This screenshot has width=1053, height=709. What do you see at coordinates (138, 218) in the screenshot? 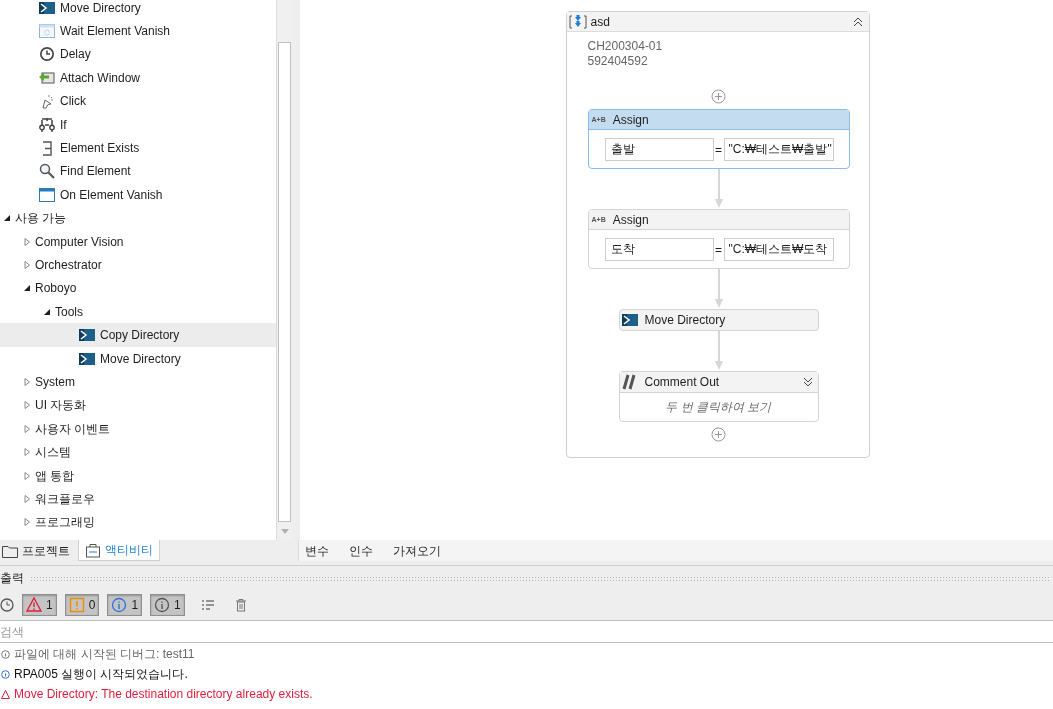
I see `tree-item: 사용 가능` at bounding box center [138, 218].